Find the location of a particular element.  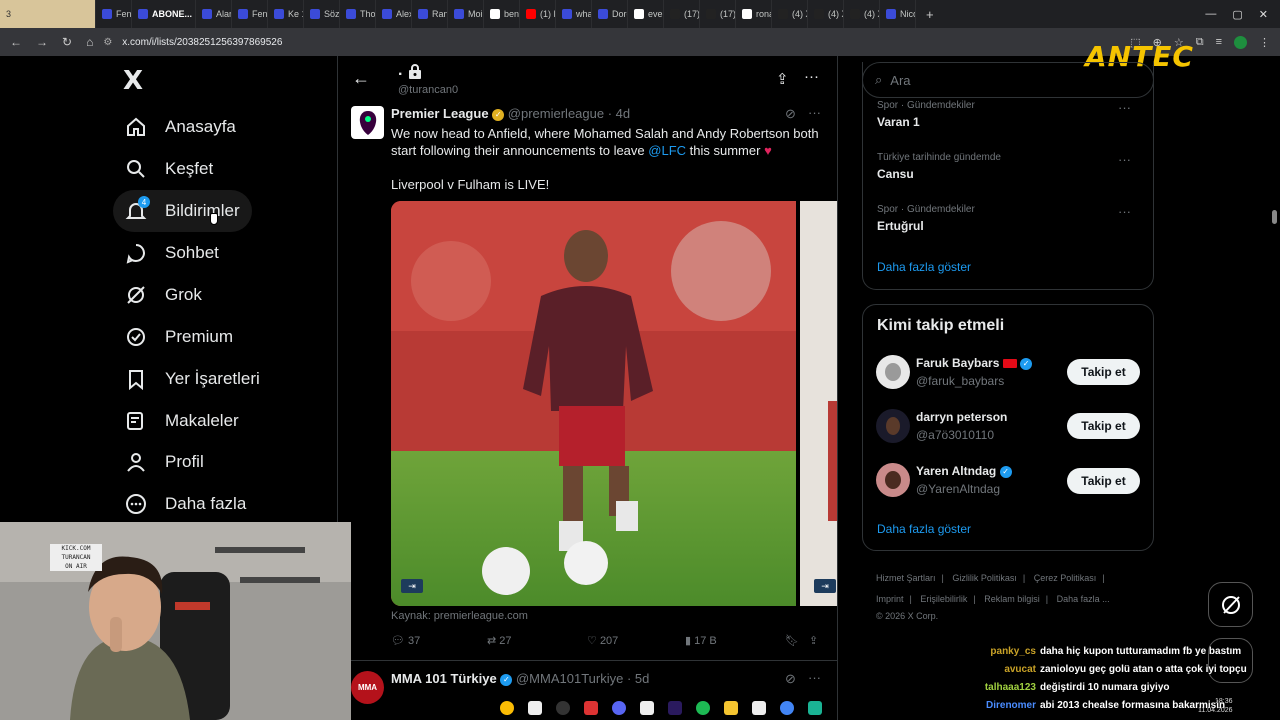

tweet-time: · 4d is located at coordinates (619, 113).